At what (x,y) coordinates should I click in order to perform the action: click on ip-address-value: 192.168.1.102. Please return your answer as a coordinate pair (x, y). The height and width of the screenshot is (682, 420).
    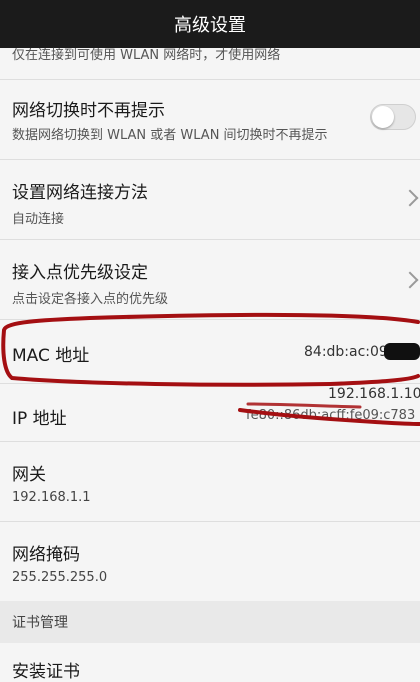
    Looking at the image, I should click on (374, 394).